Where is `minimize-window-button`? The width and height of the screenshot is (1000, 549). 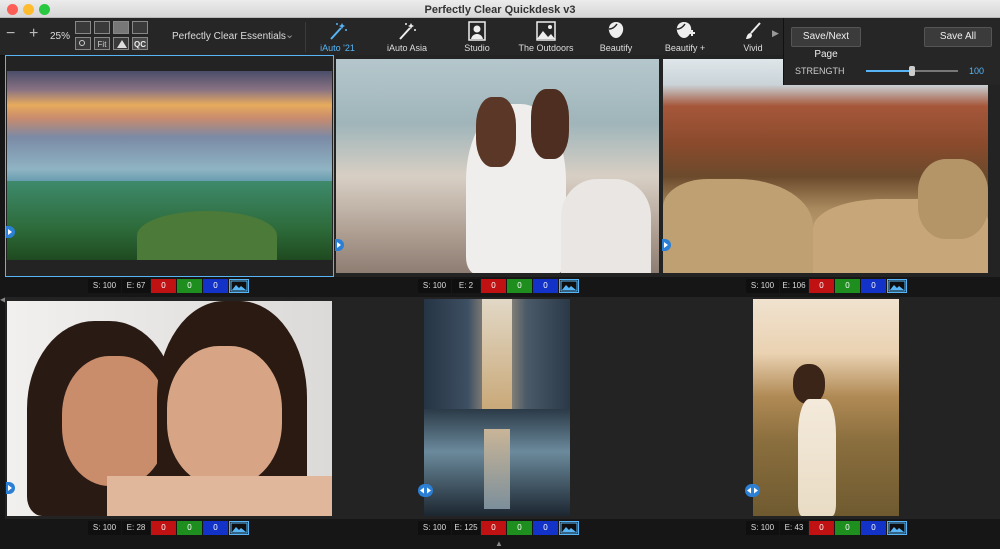
minimize-window-button is located at coordinates (28, 9).